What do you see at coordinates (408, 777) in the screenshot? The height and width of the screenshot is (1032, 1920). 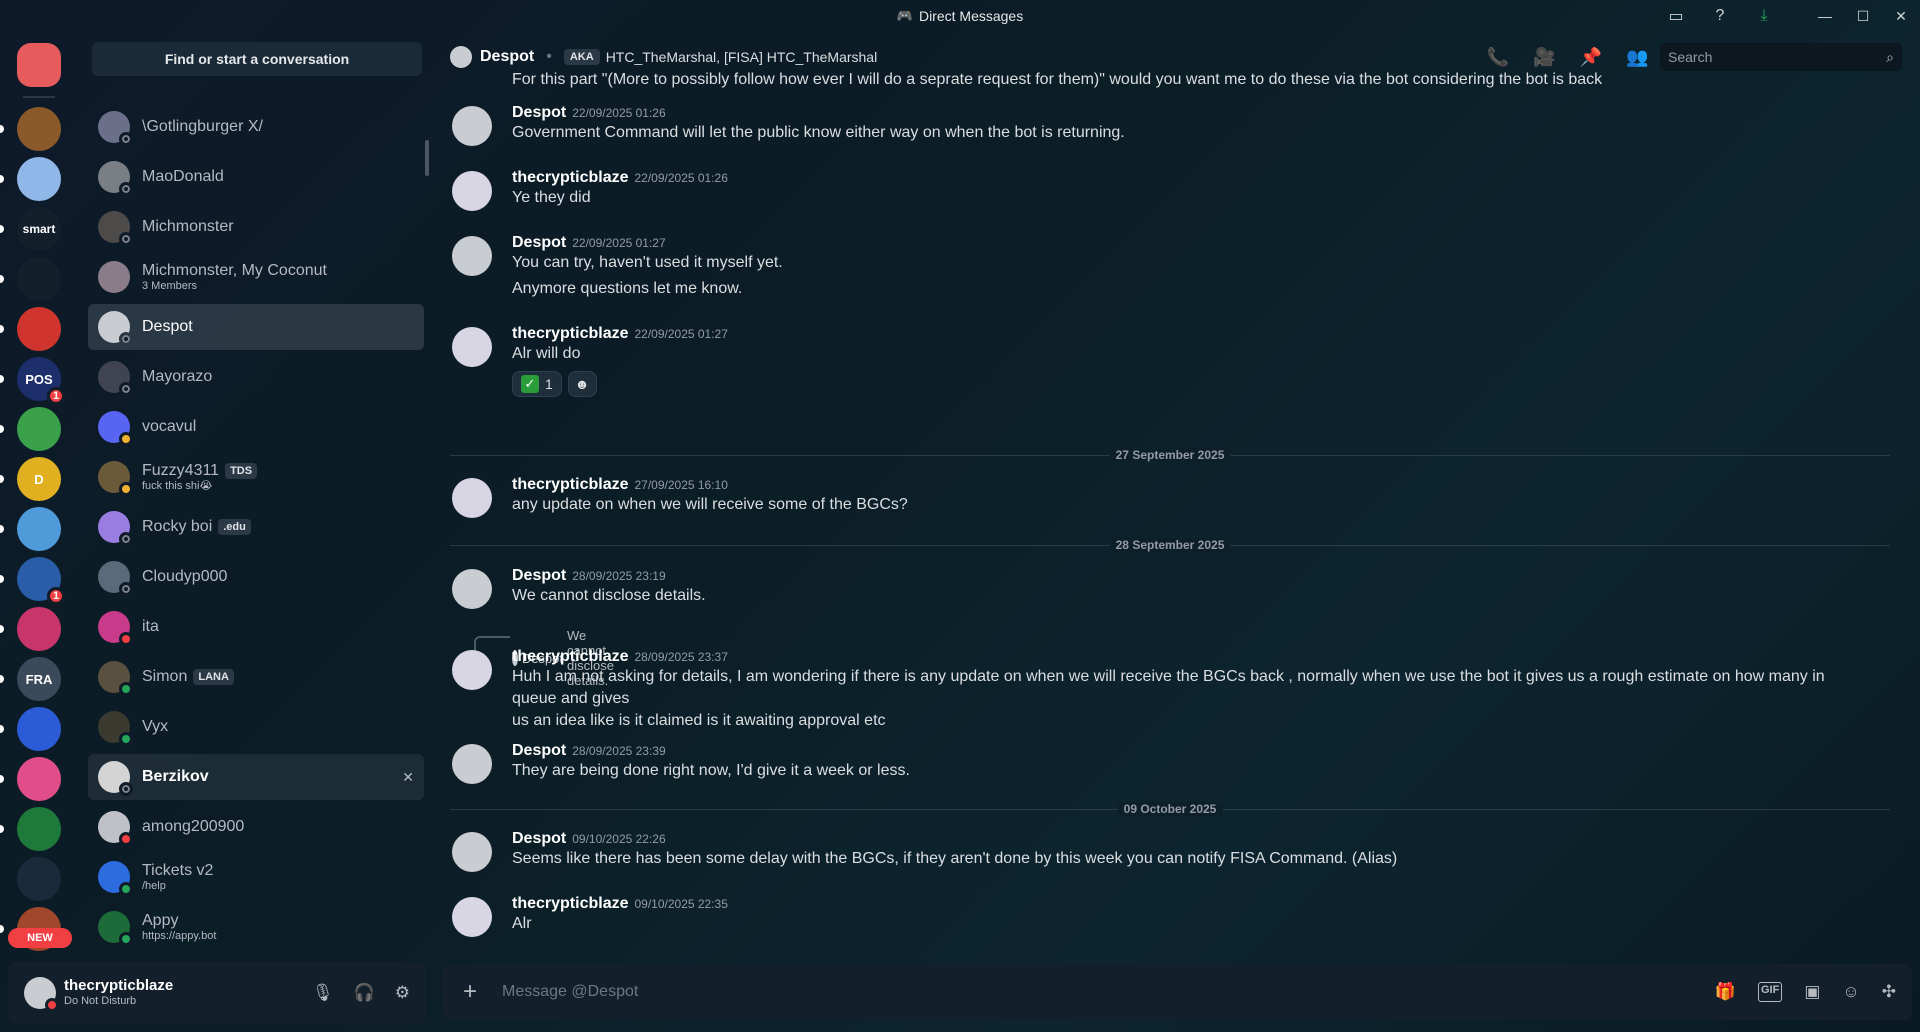 I see `close-dm-icon: ✕` at bounding box center [408, 777].